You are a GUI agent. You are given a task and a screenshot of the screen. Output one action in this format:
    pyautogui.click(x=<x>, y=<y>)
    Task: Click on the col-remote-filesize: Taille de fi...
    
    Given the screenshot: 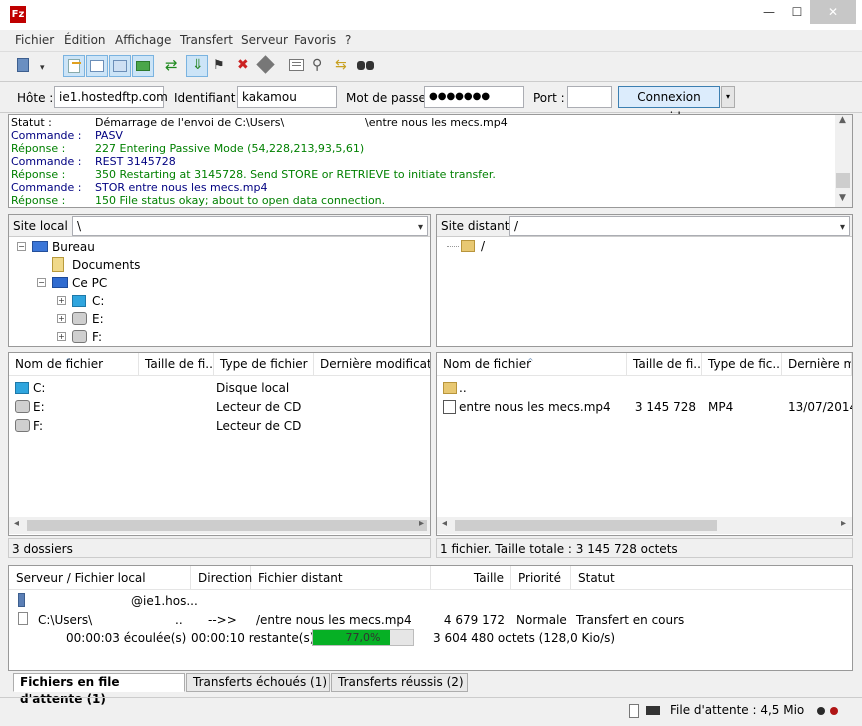 What is the action you would take?
    pyautogui.click(x=664, y=364)
    